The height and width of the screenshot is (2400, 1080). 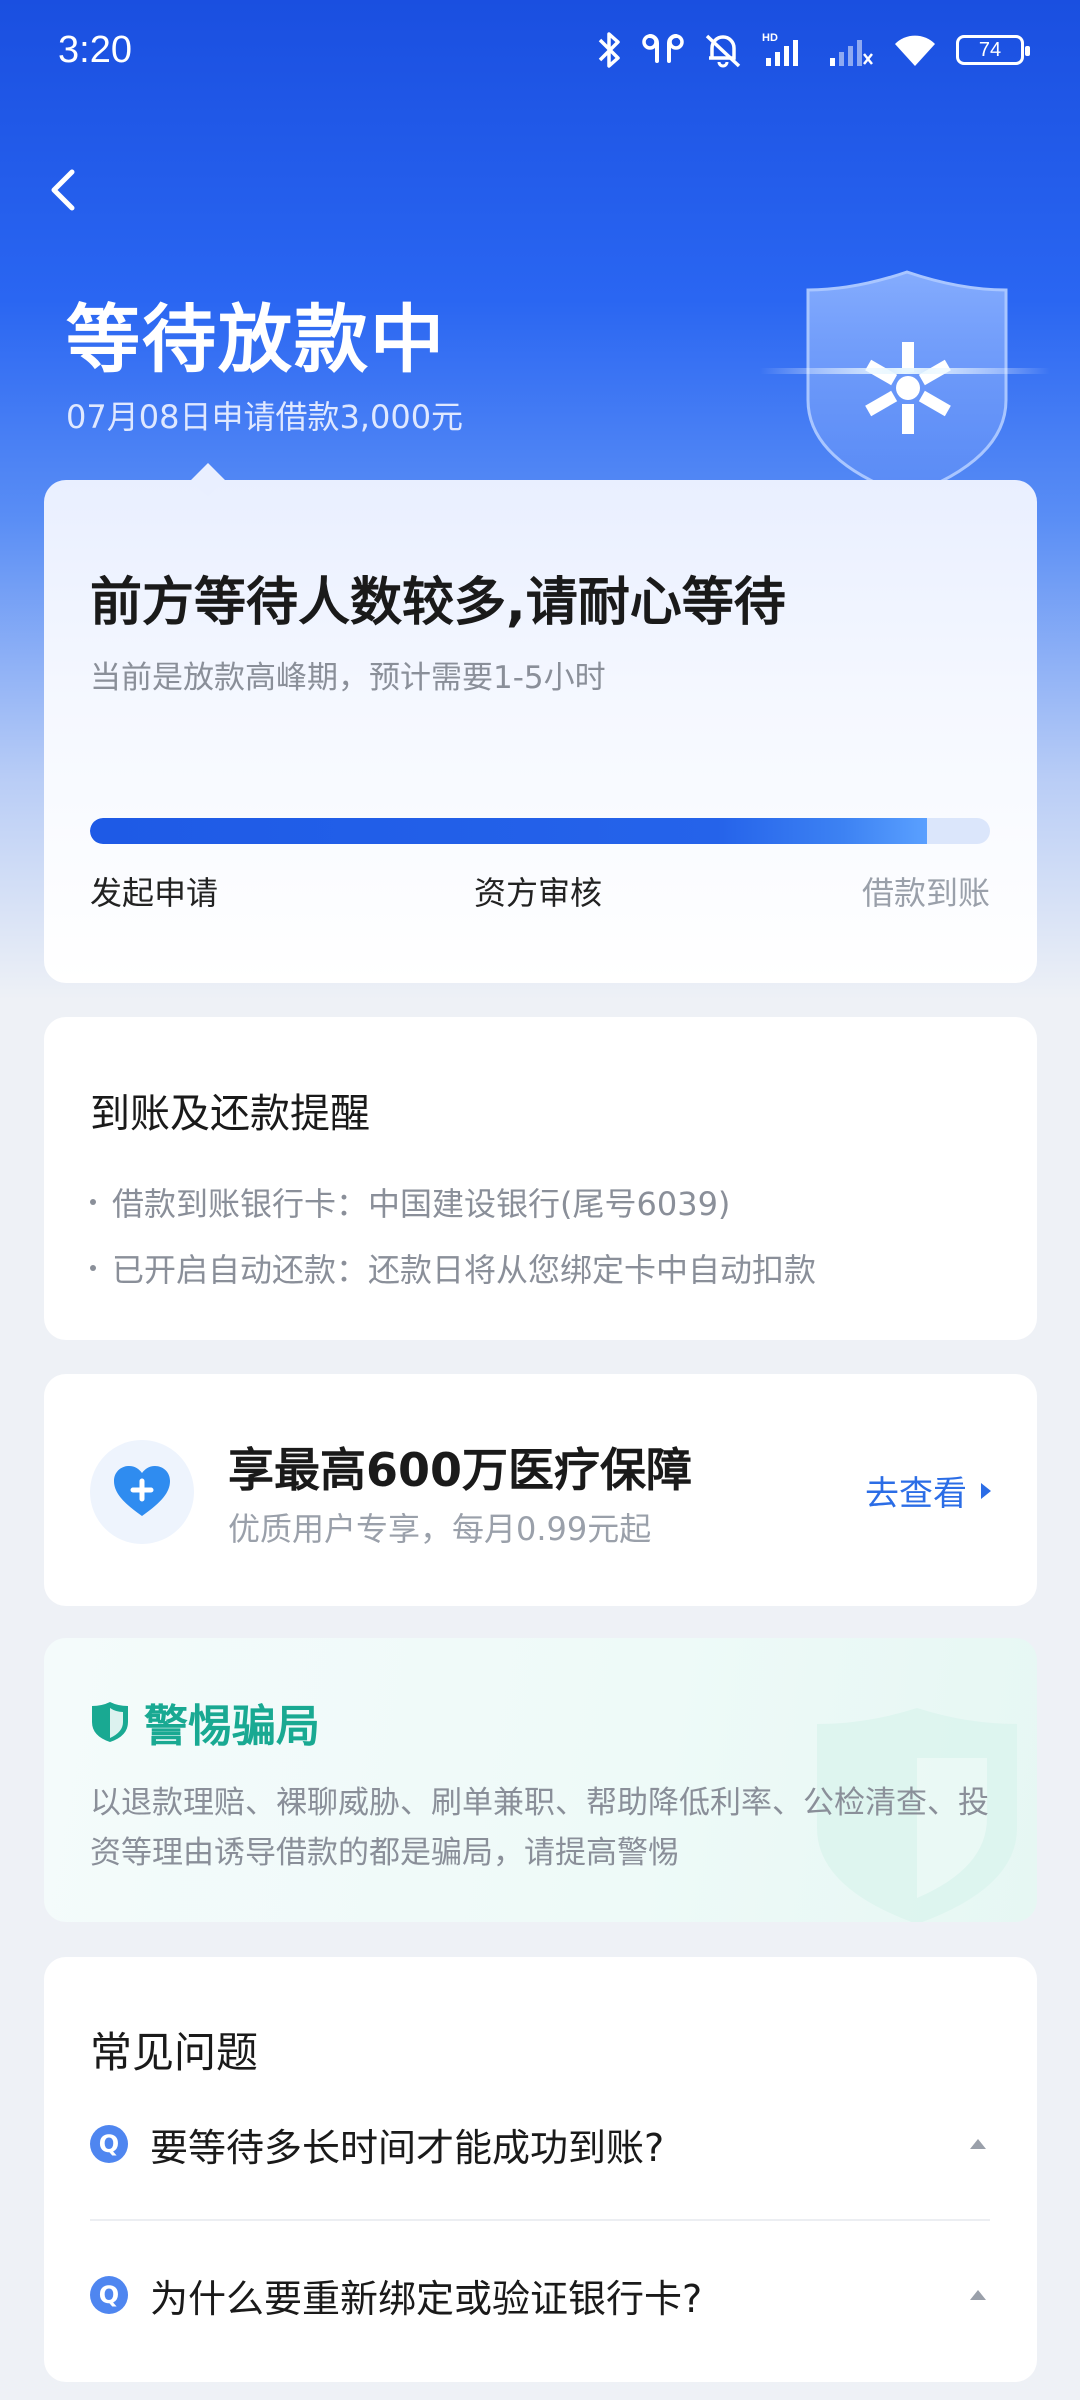 What do you see at coordinates (770, 38) in the screenshot?
I see `svg-text: HD` at bounding box center [770, 38].